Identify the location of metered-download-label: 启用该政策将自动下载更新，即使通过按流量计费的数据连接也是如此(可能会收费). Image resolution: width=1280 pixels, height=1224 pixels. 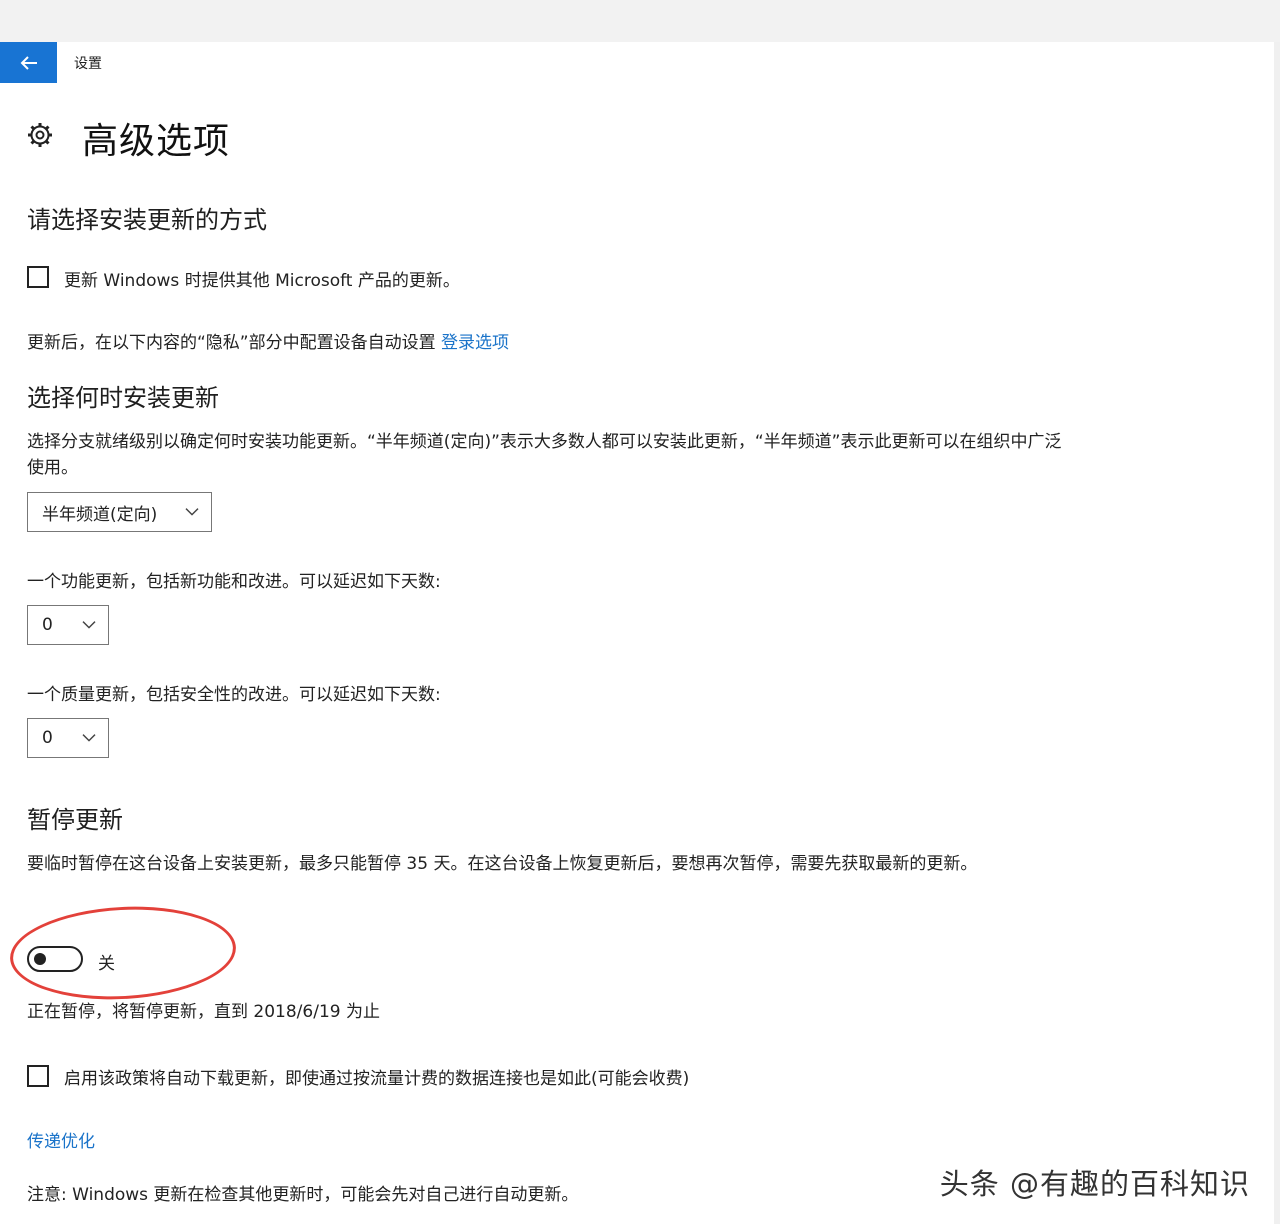
(377, 1079).